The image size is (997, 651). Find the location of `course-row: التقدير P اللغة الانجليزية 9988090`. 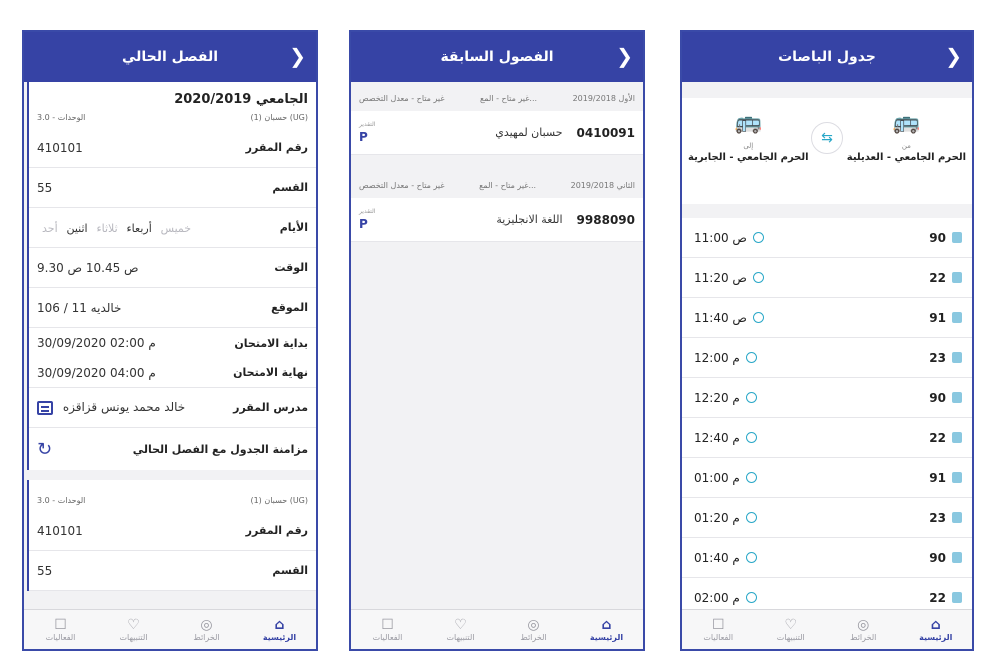

course-row: التقدير P اللغة الانجليزية 9988090 is located at coordinates (497, 220).